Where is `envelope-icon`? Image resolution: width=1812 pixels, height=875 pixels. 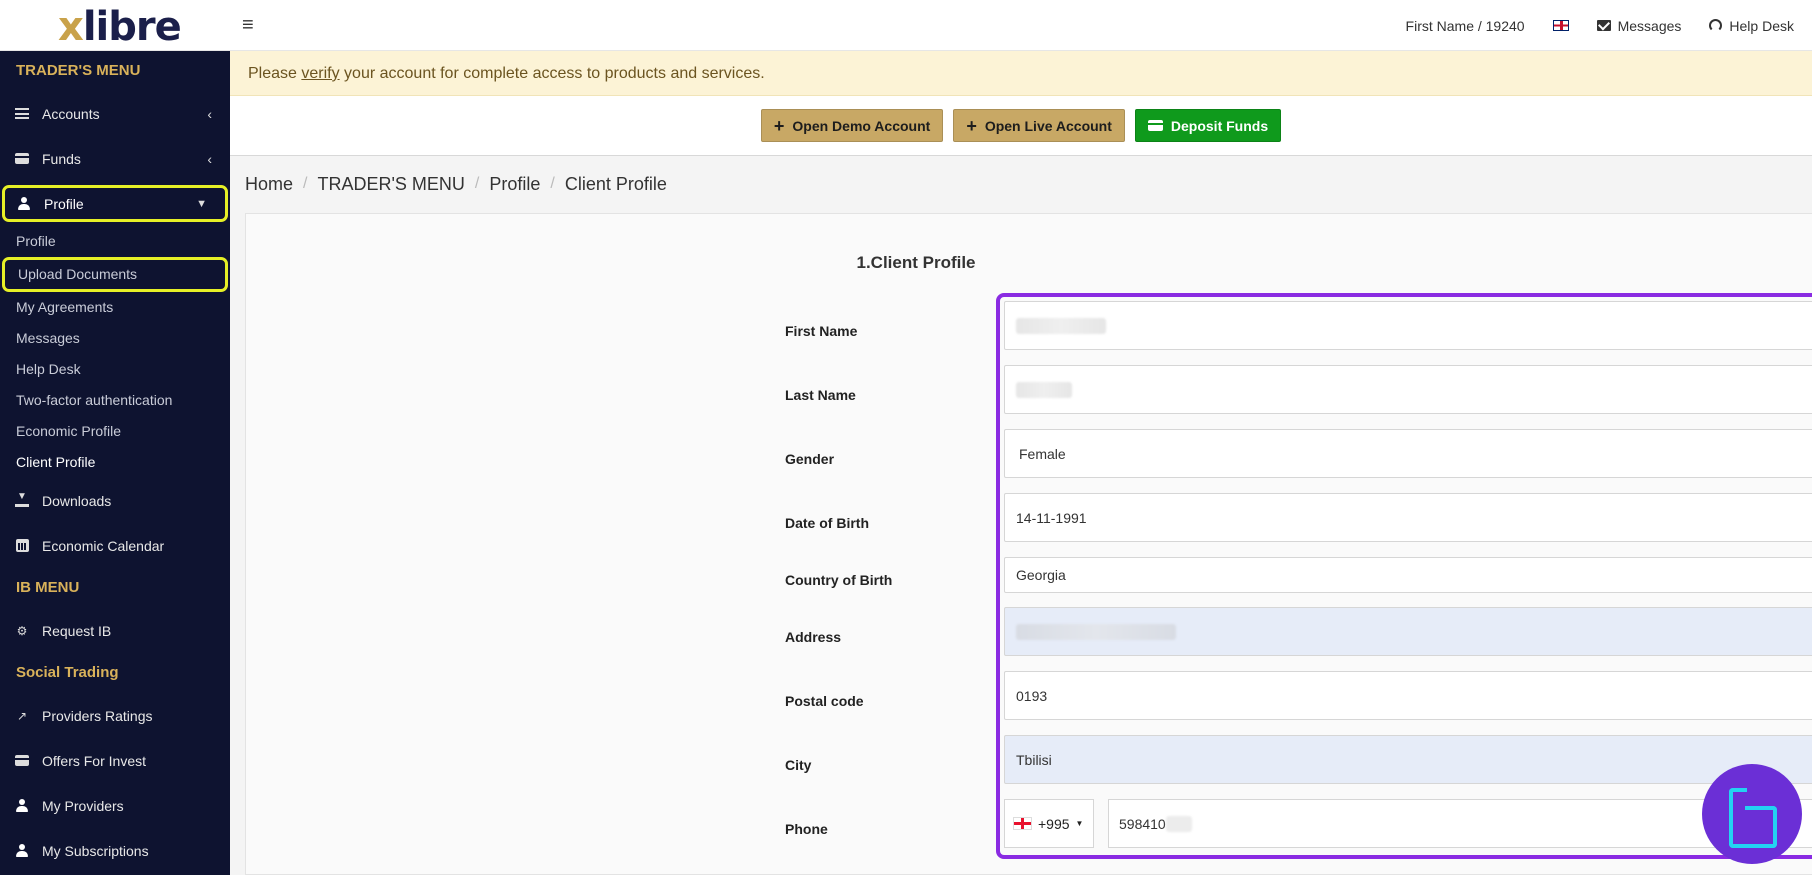 envelope-icon is located at coordinates (1603, 25).